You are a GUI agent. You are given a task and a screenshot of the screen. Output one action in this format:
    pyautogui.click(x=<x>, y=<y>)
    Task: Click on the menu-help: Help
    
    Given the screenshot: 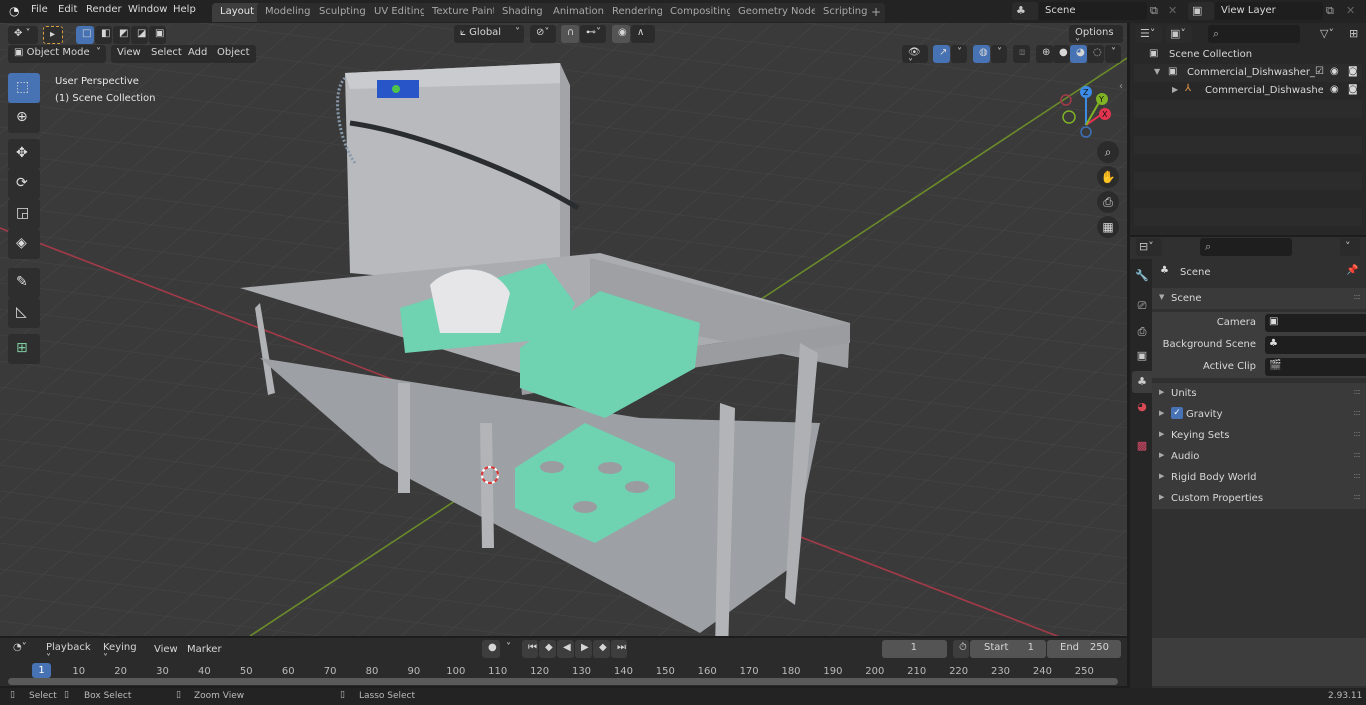 What is the action you would take?
    pyautogui.click(x=184, y=9)
    